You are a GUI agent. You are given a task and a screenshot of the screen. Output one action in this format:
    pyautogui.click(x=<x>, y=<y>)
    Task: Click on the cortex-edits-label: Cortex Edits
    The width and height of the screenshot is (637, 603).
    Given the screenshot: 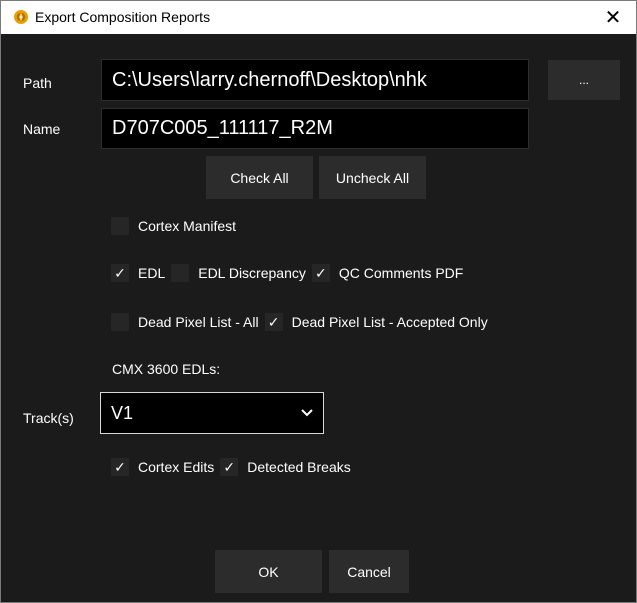 What is the action you would take?
    pyautogui.click(x=176, y=467)
    